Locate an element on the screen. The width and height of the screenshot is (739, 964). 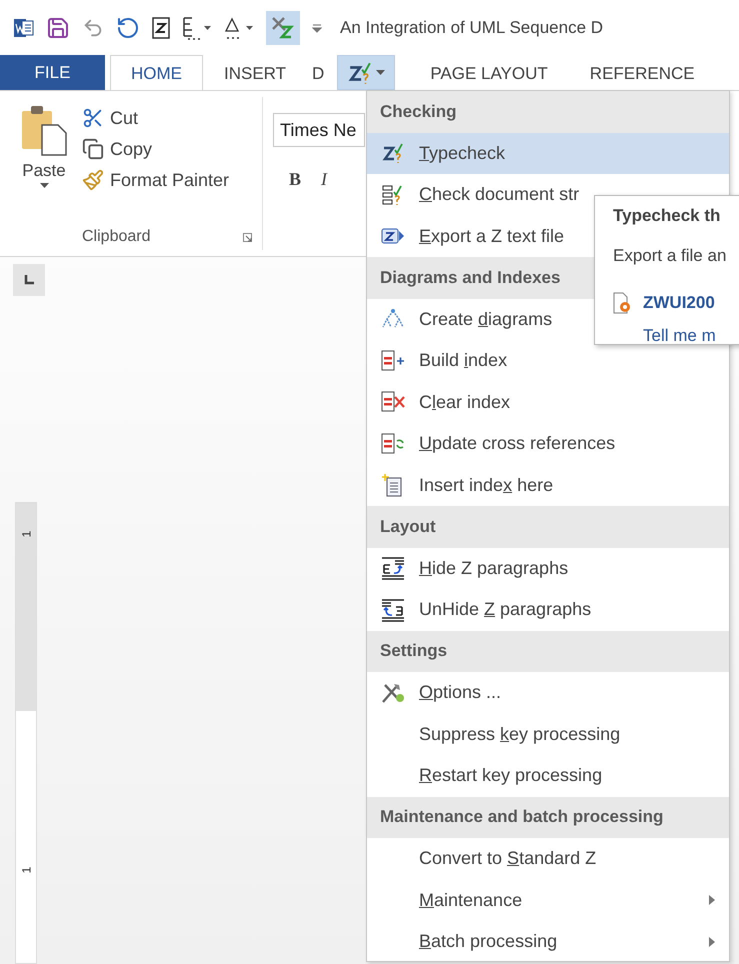
caret-icon is located at coordinates (380, 72).